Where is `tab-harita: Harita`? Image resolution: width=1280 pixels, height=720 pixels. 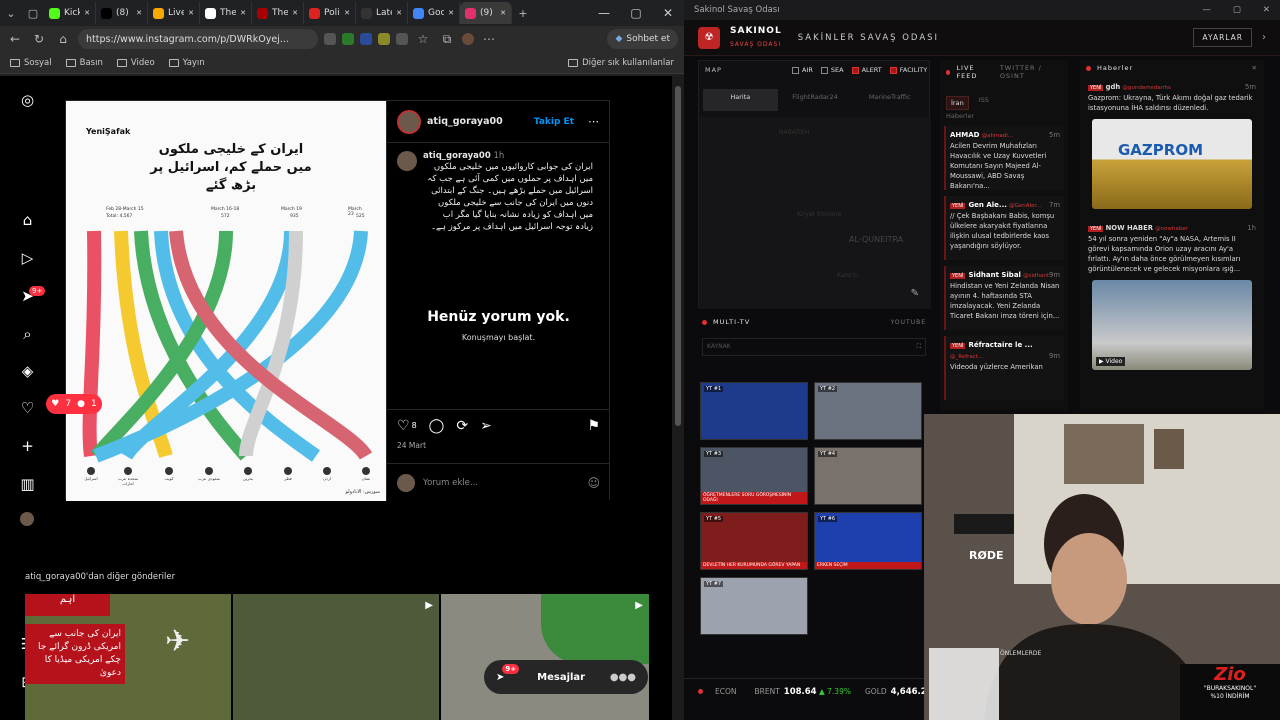 tab-harita: Harita is located at coordinates (740, 100).